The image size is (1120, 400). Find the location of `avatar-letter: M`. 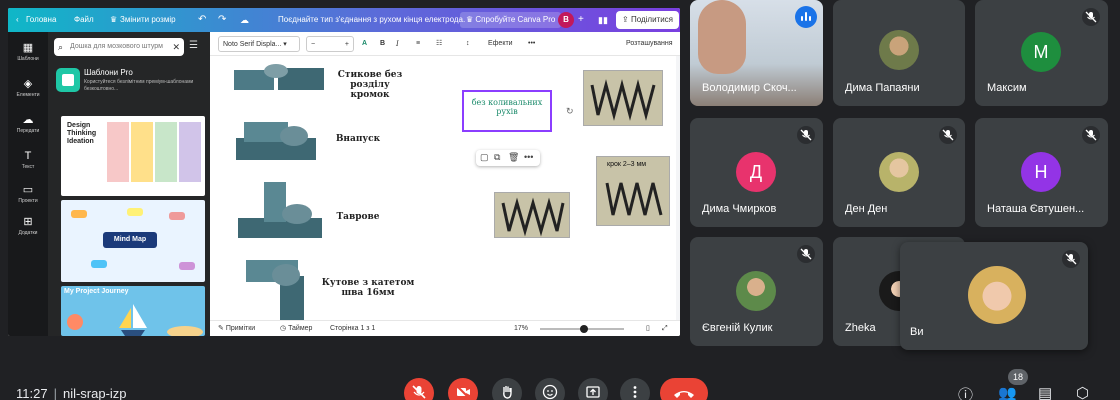

avatar-letter: M is located at coordinates (1041, 52).